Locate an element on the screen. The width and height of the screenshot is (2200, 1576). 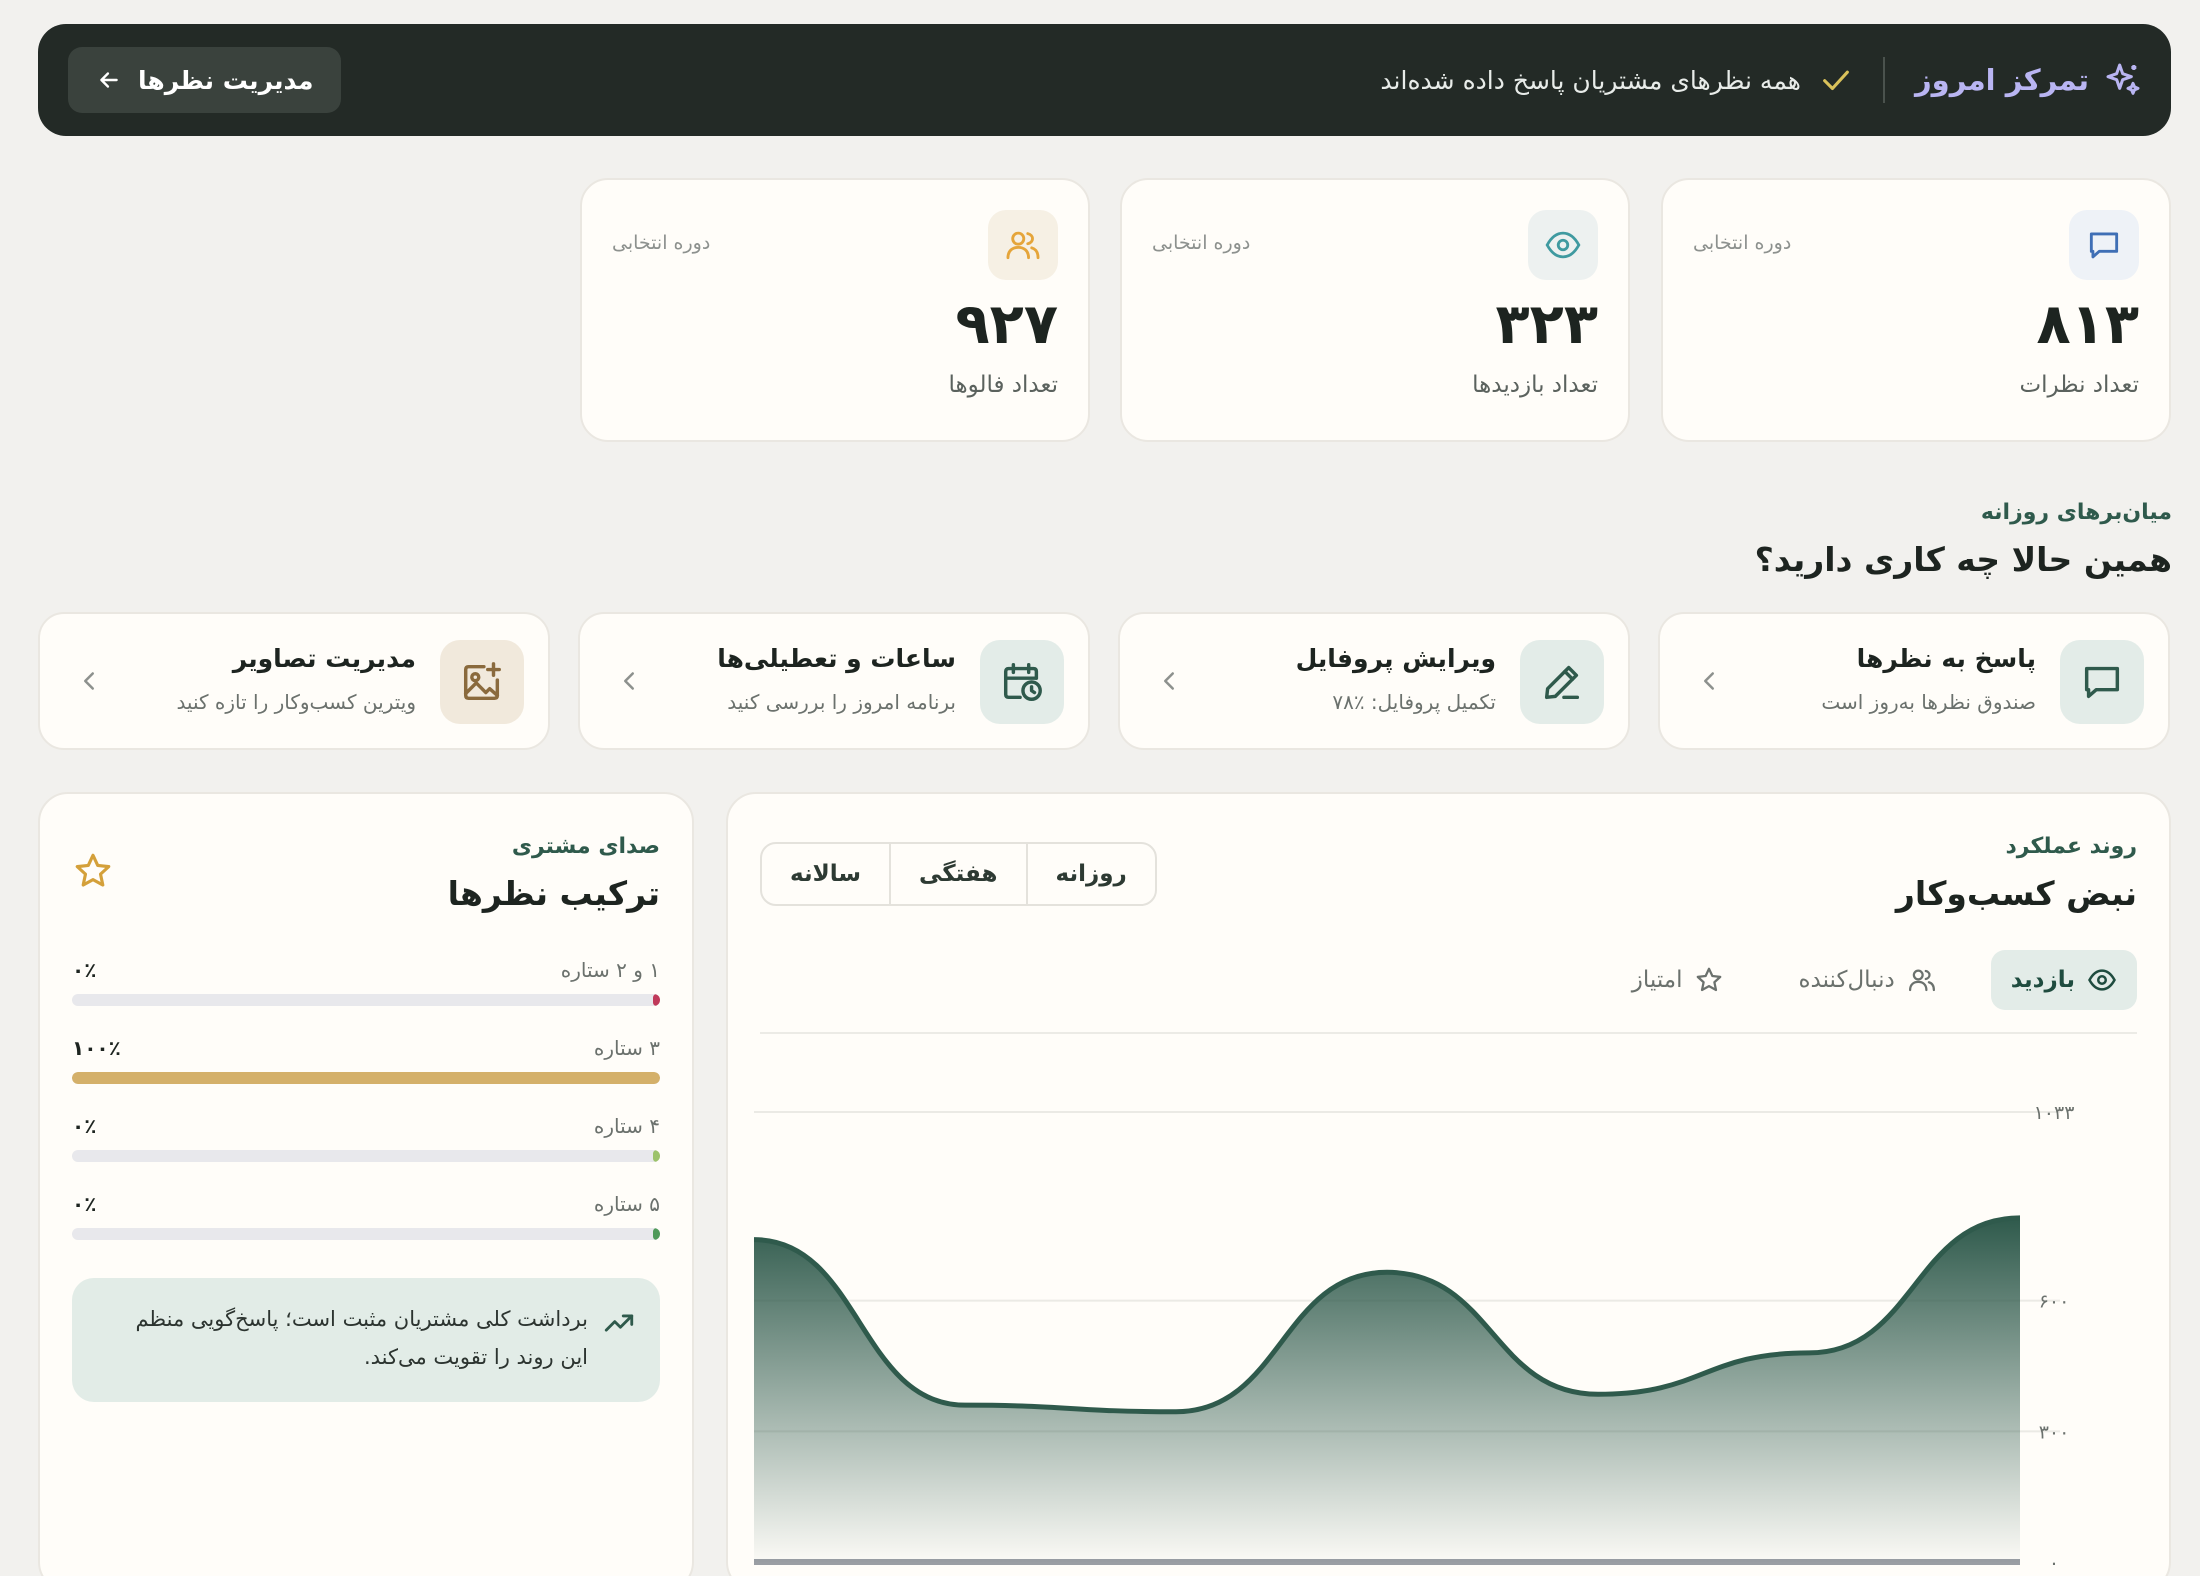
distribution-label: ۴ ستاره is located at coordinates (626, 1126).